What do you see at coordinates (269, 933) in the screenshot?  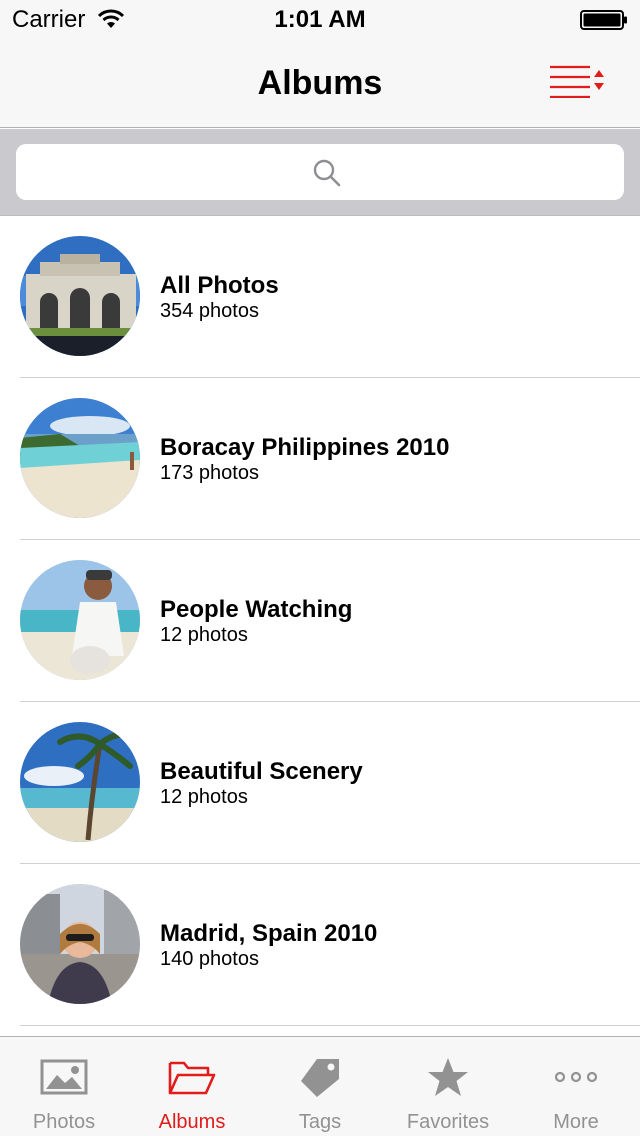 I see `album-name: Madrid, Spain 2010` at bounding box center [269, 933].